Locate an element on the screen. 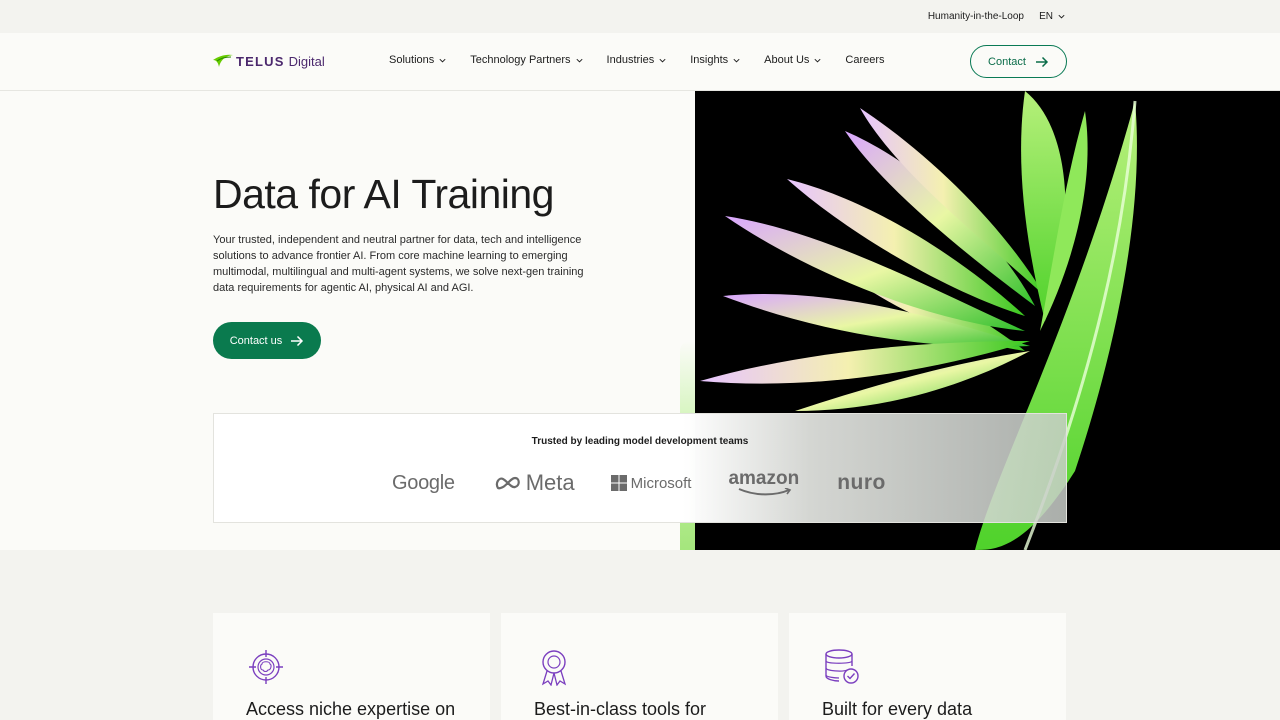 This screenshot has height=720, width=1280. brand-sub: Digital is located at coordinates (306, 61).